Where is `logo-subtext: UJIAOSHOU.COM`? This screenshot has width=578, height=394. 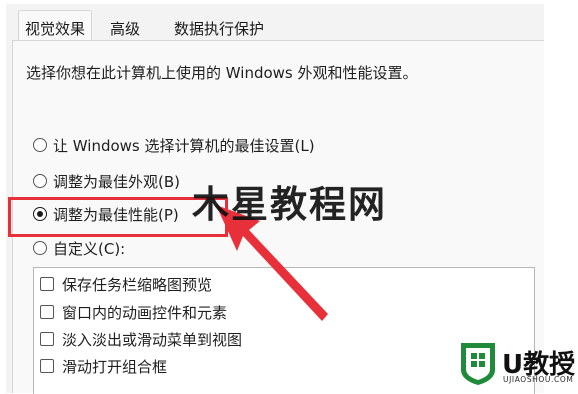
logo-subtext: UJIAOSHOU.COM is located at coordinates (538, 379).